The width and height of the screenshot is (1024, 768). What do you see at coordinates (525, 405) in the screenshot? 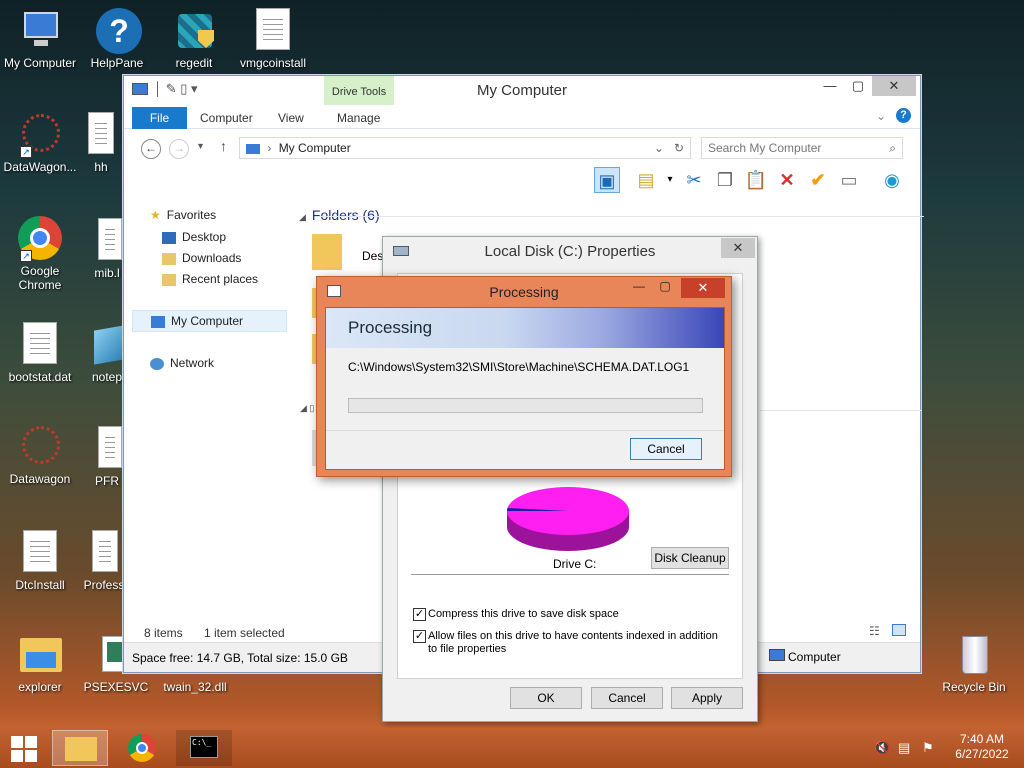
I see `progress-bar` at bounding box center [525, 405].